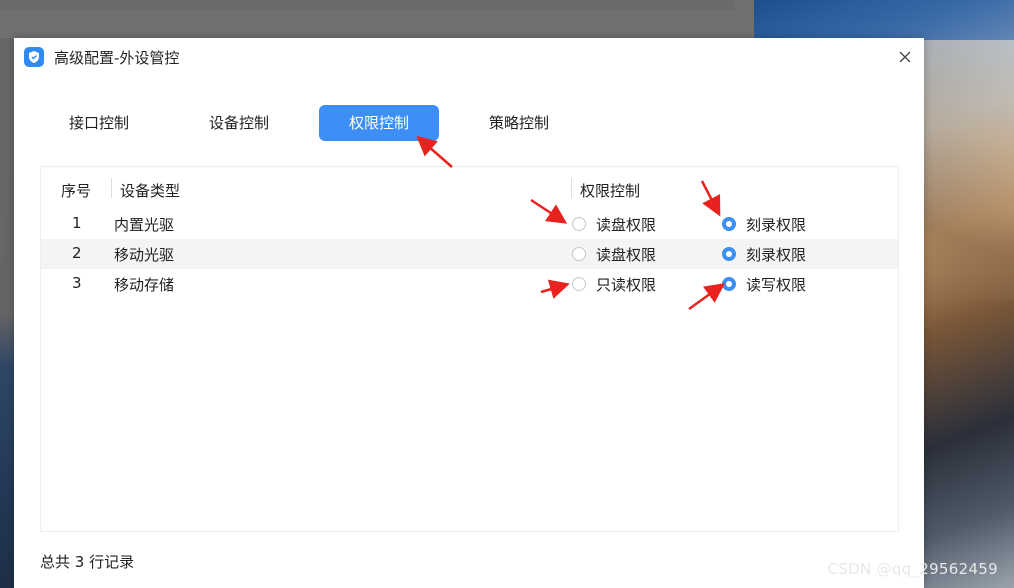 The width and height of the screenshot is (1014, 588). What do you see at coordinates (729, 284) in the screenshot?
I see `radio-read-write` at bounding box center [729, 284].